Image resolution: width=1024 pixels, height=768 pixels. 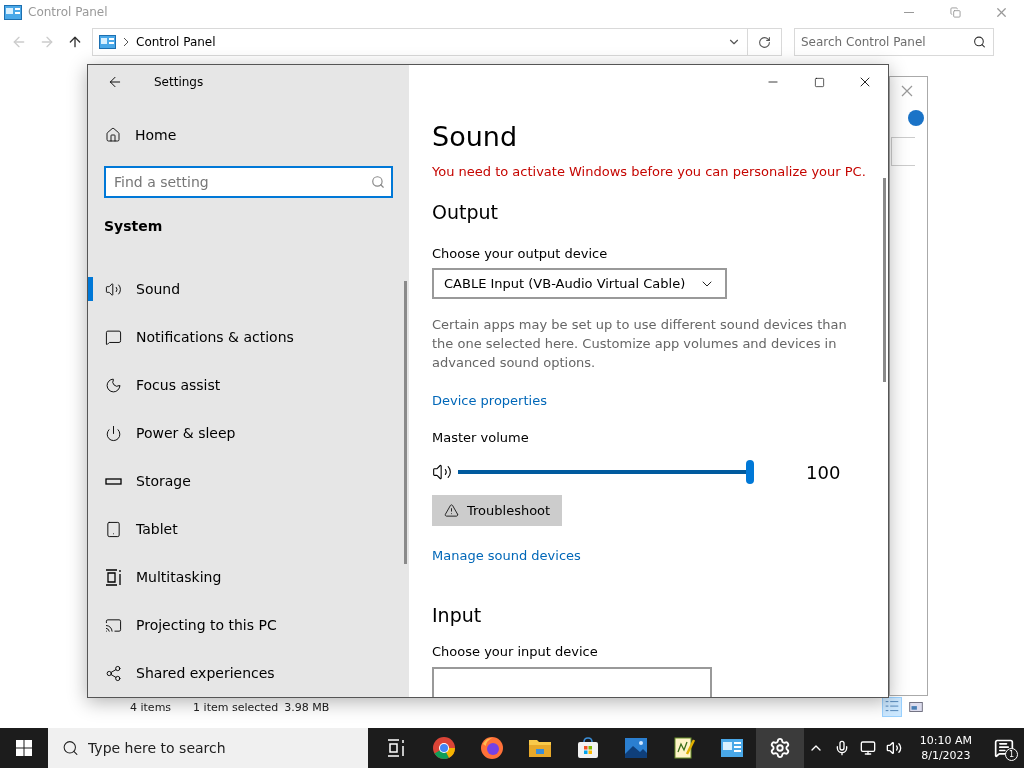 What do you see at coordinates (909, 12) in the screenshot?
I see `minimize-icon` at bounding box center [909, 12].